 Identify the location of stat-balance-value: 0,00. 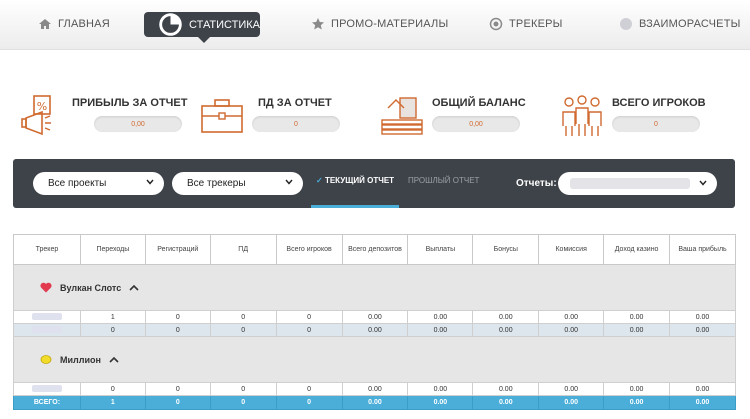
(476, 124).